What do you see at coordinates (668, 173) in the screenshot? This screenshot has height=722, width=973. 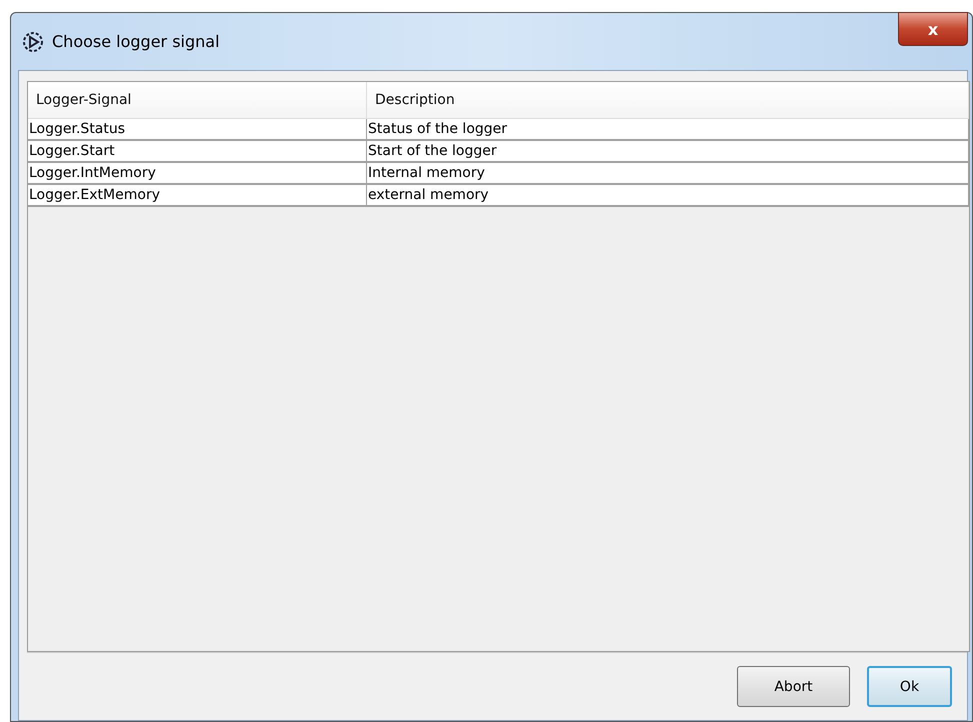 I see `table-cell: Internal memory` at bounding box center [668, 173].